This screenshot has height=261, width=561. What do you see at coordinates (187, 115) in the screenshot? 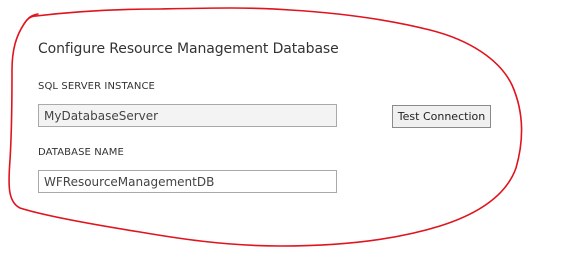
I see `sql-server-instance-input` at bounding box center [187, 115].